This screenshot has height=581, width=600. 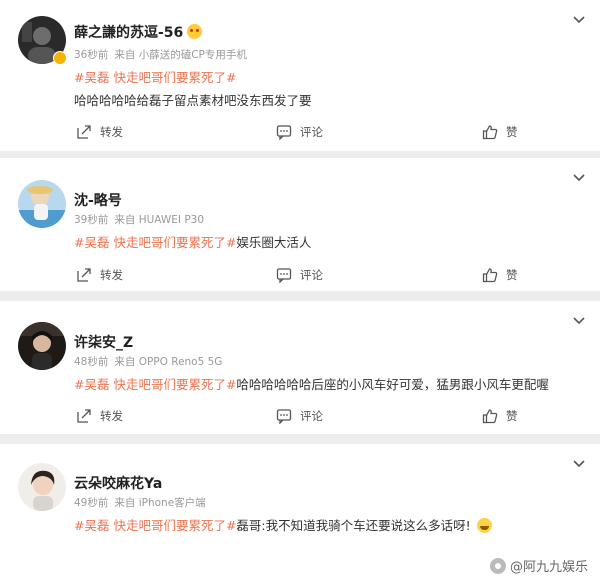 I want to click on comment-body: 磊哥:我不知道我骑个车还要说这么多话呀!, so click(x=353, y=525).